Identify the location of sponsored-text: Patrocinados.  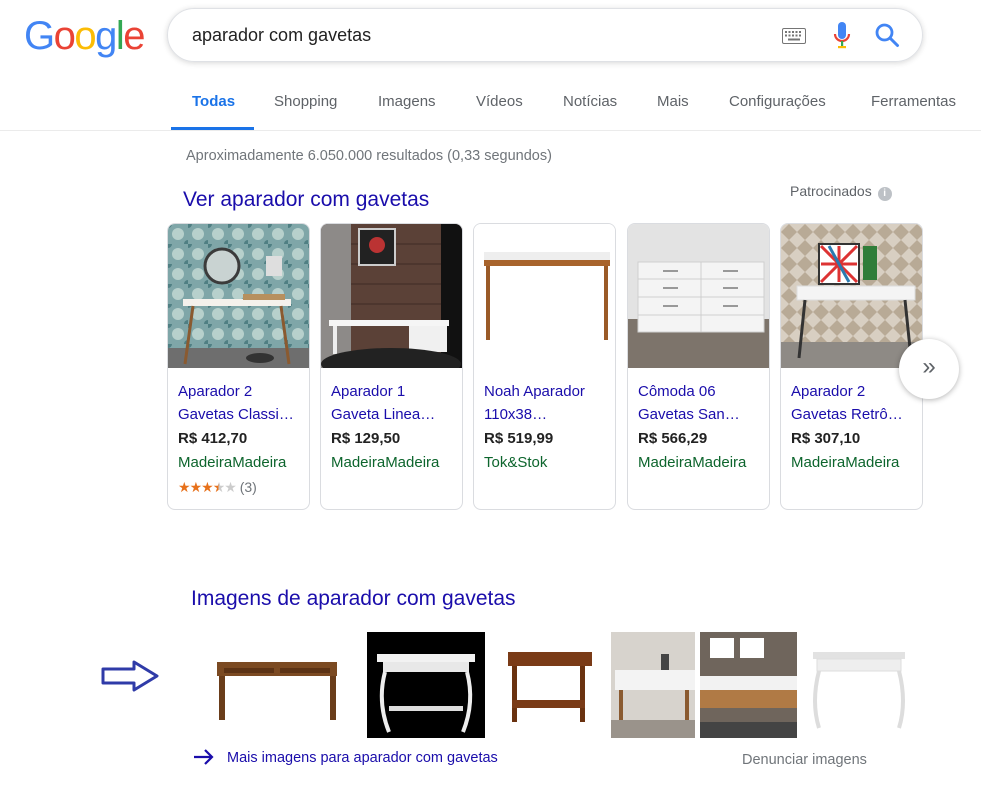
(831, 191).